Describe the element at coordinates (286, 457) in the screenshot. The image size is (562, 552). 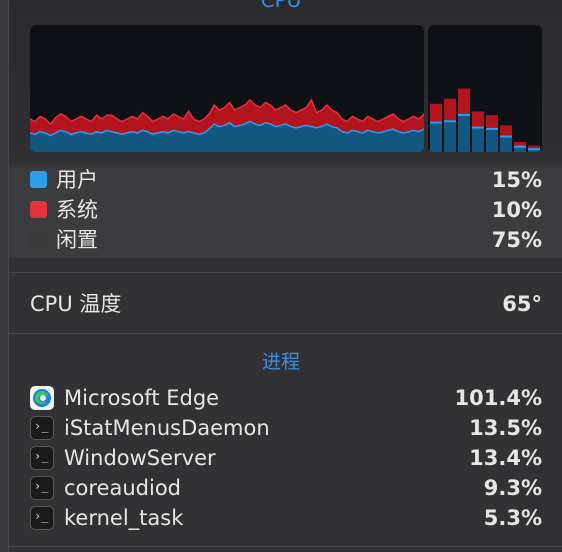
I see `process-row: WindowServer 13.4%` at that location.